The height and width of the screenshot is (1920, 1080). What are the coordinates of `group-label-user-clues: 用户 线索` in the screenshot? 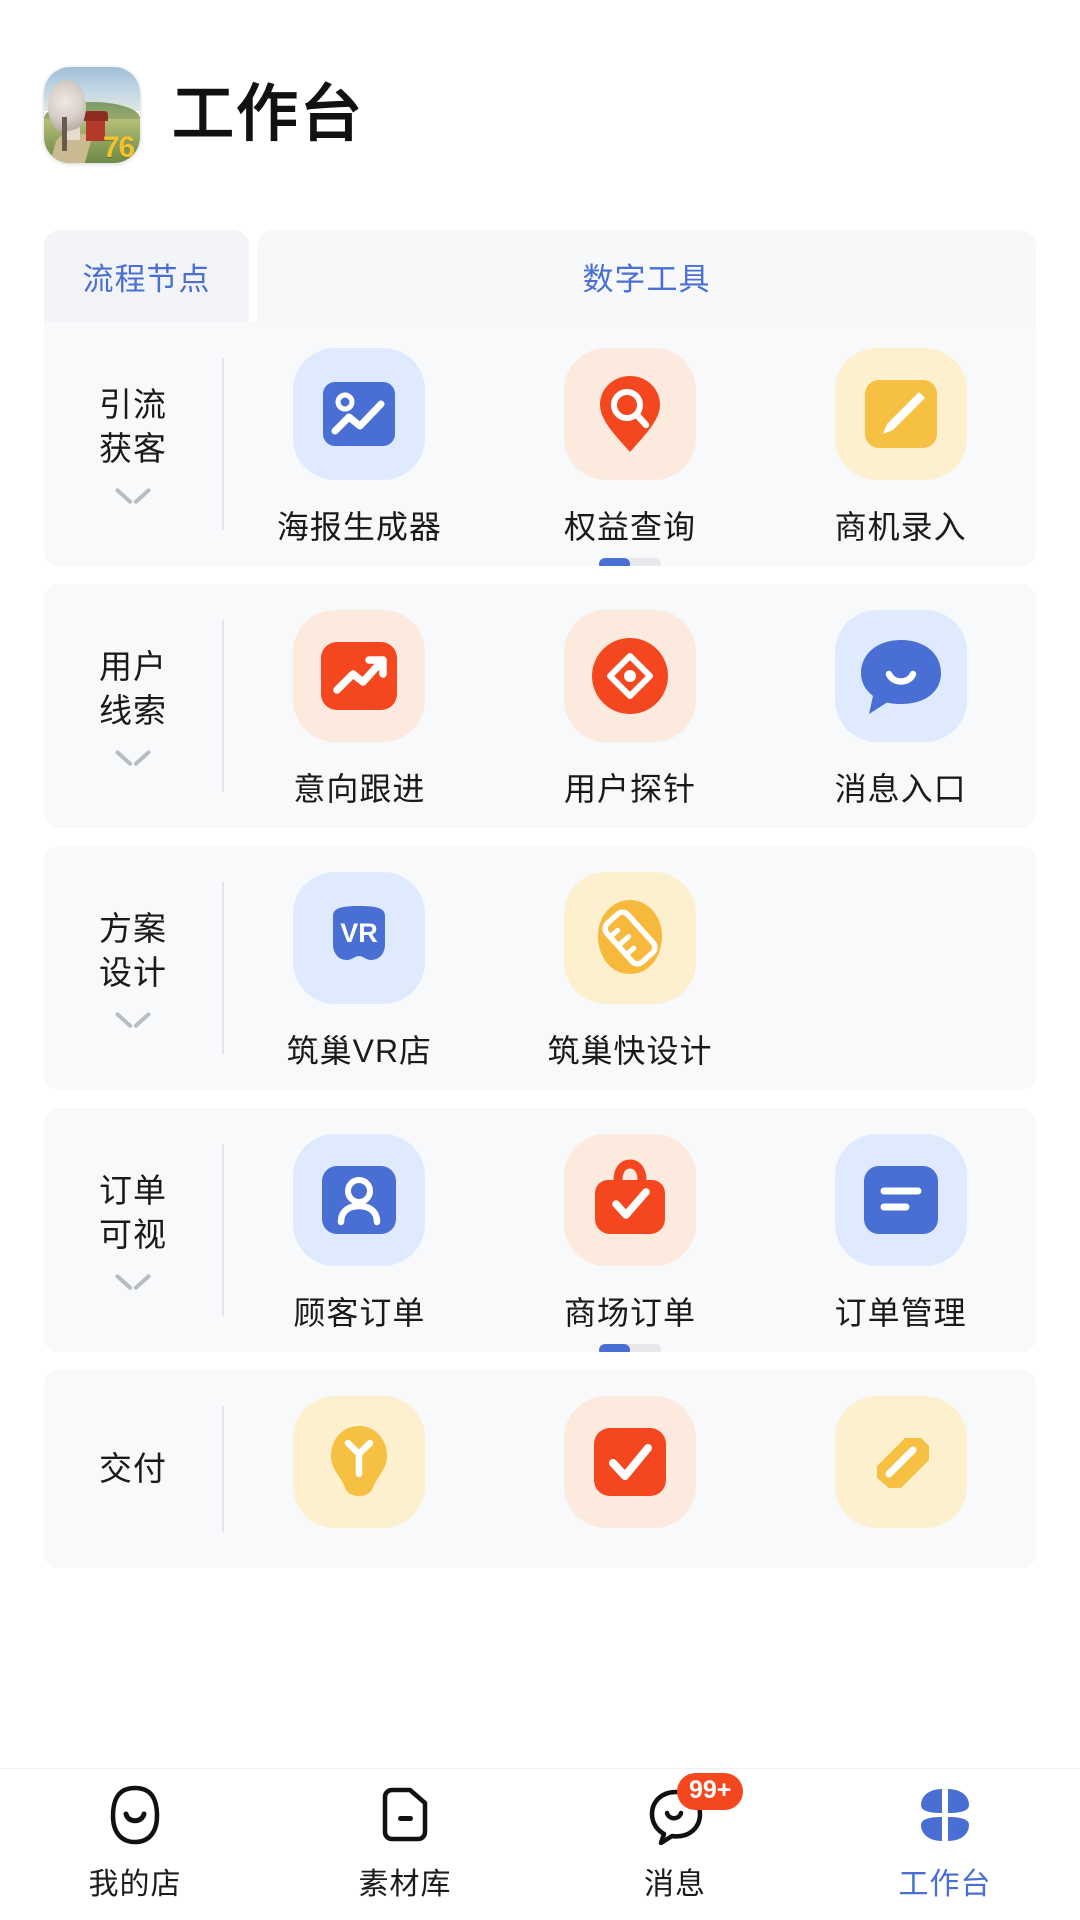 It's located at (133, 706).